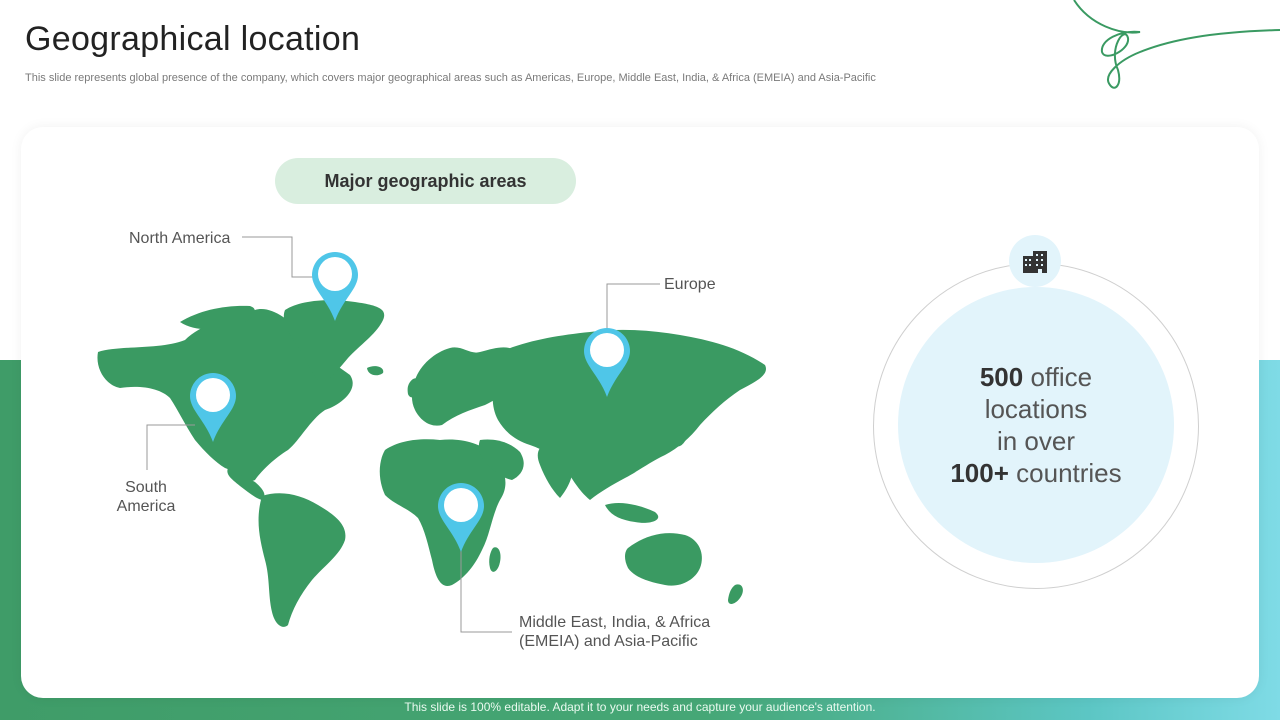 This screenshot has height=720, width=1280. What do you see at coordinates (1036, 441) in the screenshot?
I see `stats-line-3: in over` at bounding box center [1036, 441].